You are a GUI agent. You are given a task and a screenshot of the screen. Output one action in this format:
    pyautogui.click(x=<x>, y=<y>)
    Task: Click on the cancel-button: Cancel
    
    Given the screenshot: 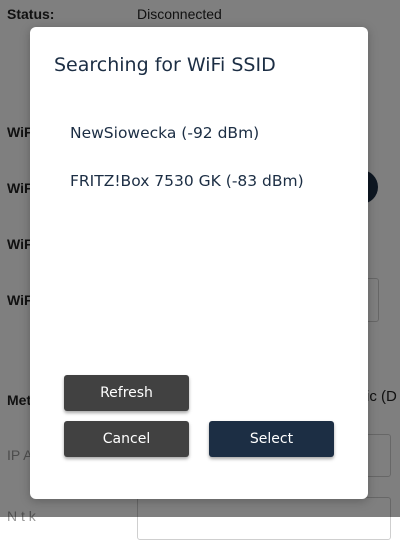 What is the action you would take?
    pyautogui.click(x=126, y=439)
    